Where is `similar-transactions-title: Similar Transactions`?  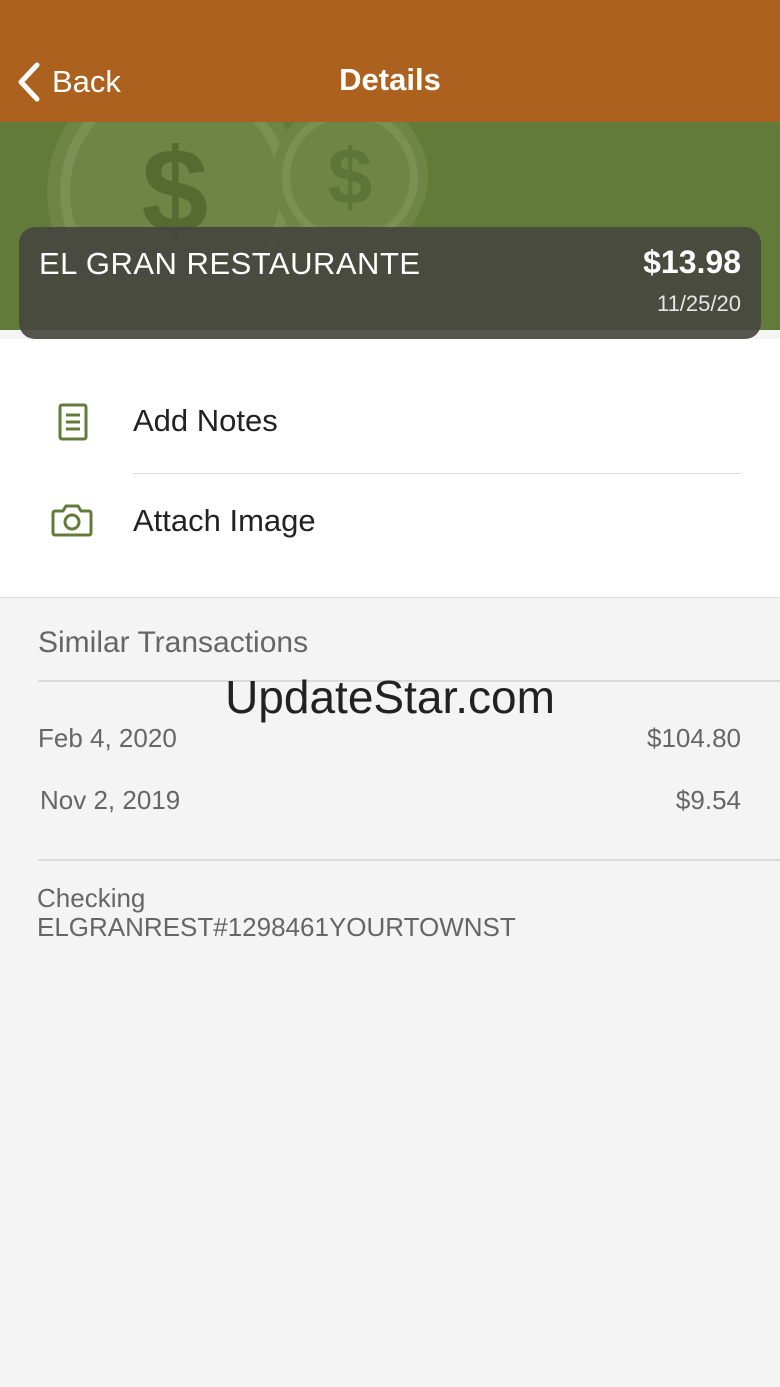 similar-transactions-title: Similar Transactions is located at coordinates (173, 642).